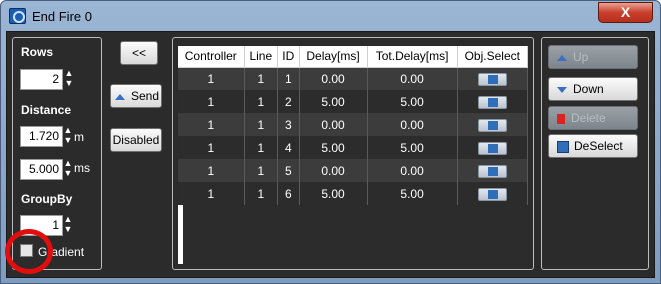  Describe the element at coordinates (588, 118) in the screenshot. I see `delete-label: Delete` at that location.